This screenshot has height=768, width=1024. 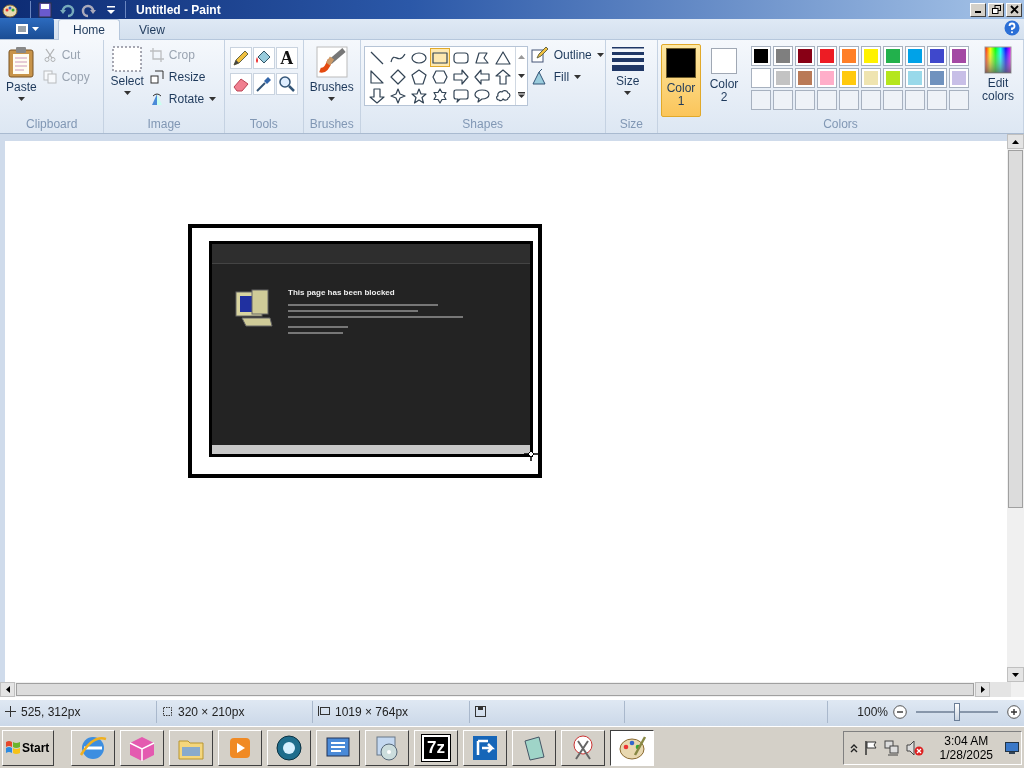 I want to click on taskbar-button: 7z, so click(x=436, y=747).